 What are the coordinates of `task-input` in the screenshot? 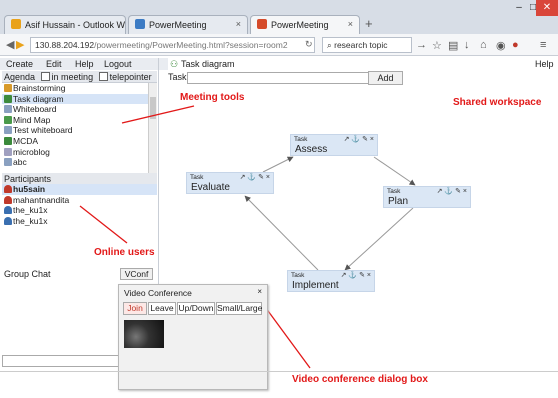 It's located at (284, 78).